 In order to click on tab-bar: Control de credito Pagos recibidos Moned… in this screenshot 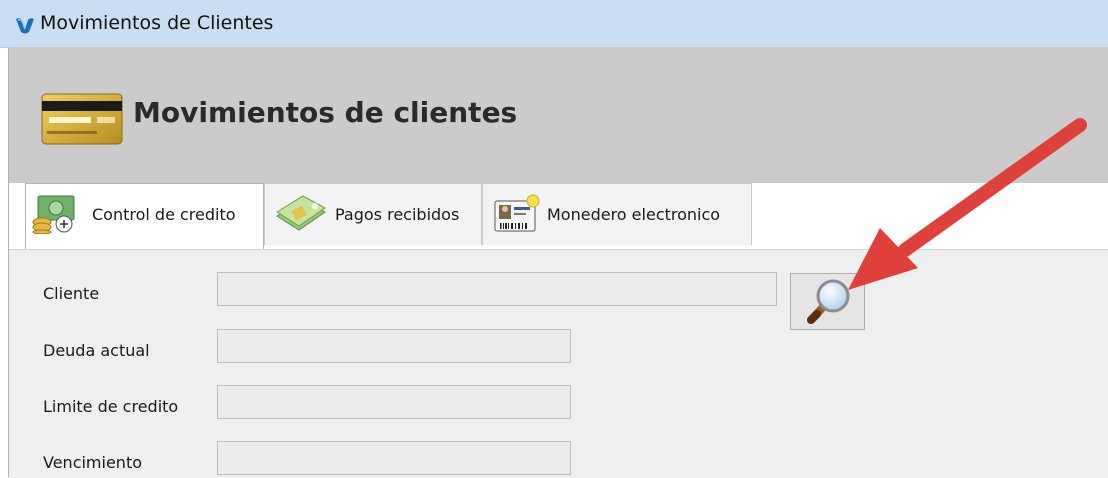, I will do `click(558, 216)`.